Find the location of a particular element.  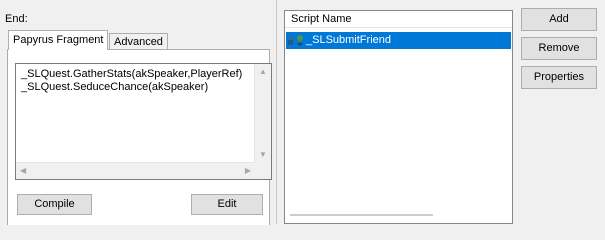

code-line: _SLQuest.SeduceChance(akSpeaker) is located at coordinates (115, 87).